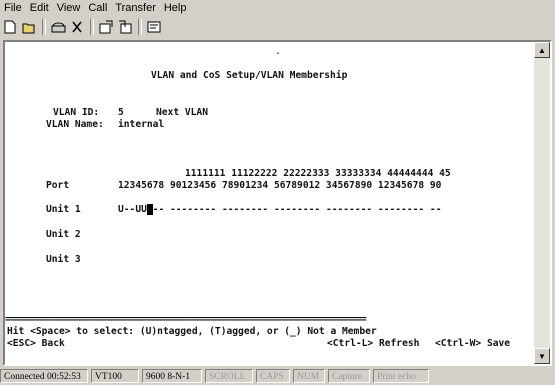  Describe the element at coordinates (44, 376) in the screenshot. I see `connection-time: Connected 00:52:53` at that location.